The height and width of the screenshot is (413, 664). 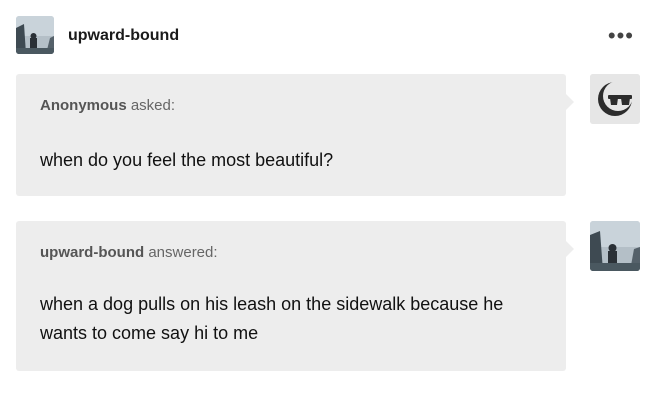 I want to click on post-header: upward-bound •••, so click(x=332, y=36).